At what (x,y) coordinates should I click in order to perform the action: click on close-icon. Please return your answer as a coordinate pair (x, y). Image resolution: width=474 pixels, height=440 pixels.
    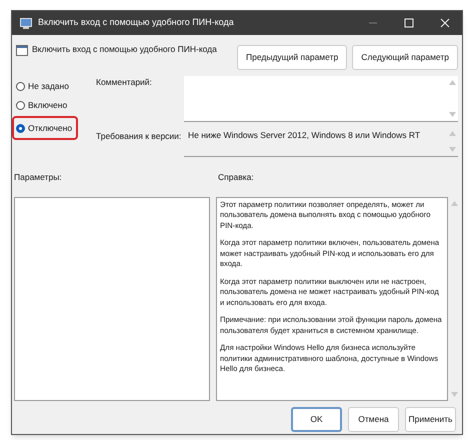
    Looking at the image, I should click on (445, 23).